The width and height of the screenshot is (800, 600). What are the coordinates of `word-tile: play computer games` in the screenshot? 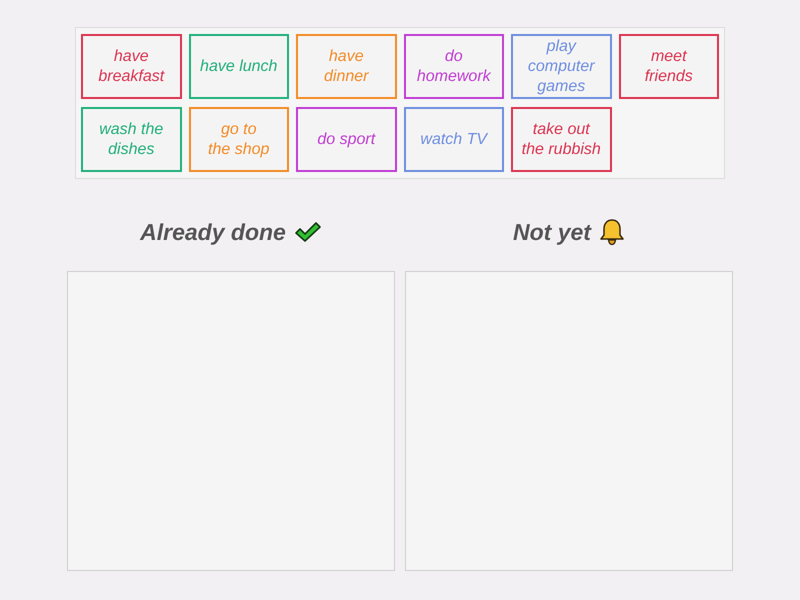 It's located at (561, 66).